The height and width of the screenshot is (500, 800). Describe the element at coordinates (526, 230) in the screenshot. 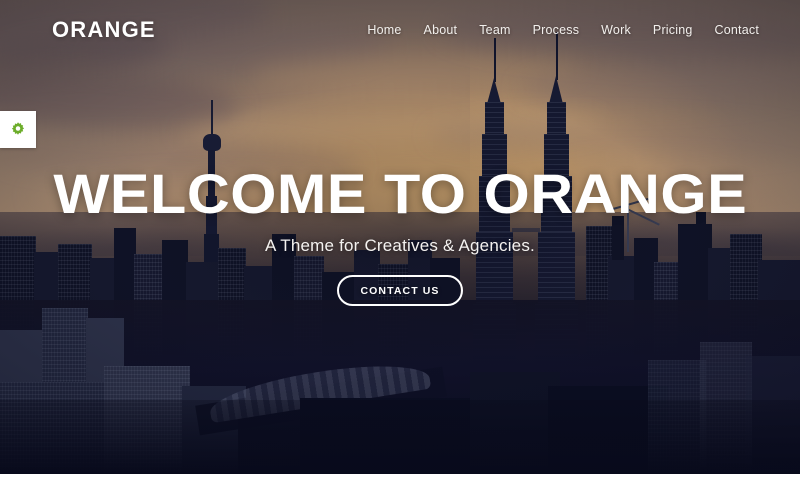

I see `skybridge` at that location.